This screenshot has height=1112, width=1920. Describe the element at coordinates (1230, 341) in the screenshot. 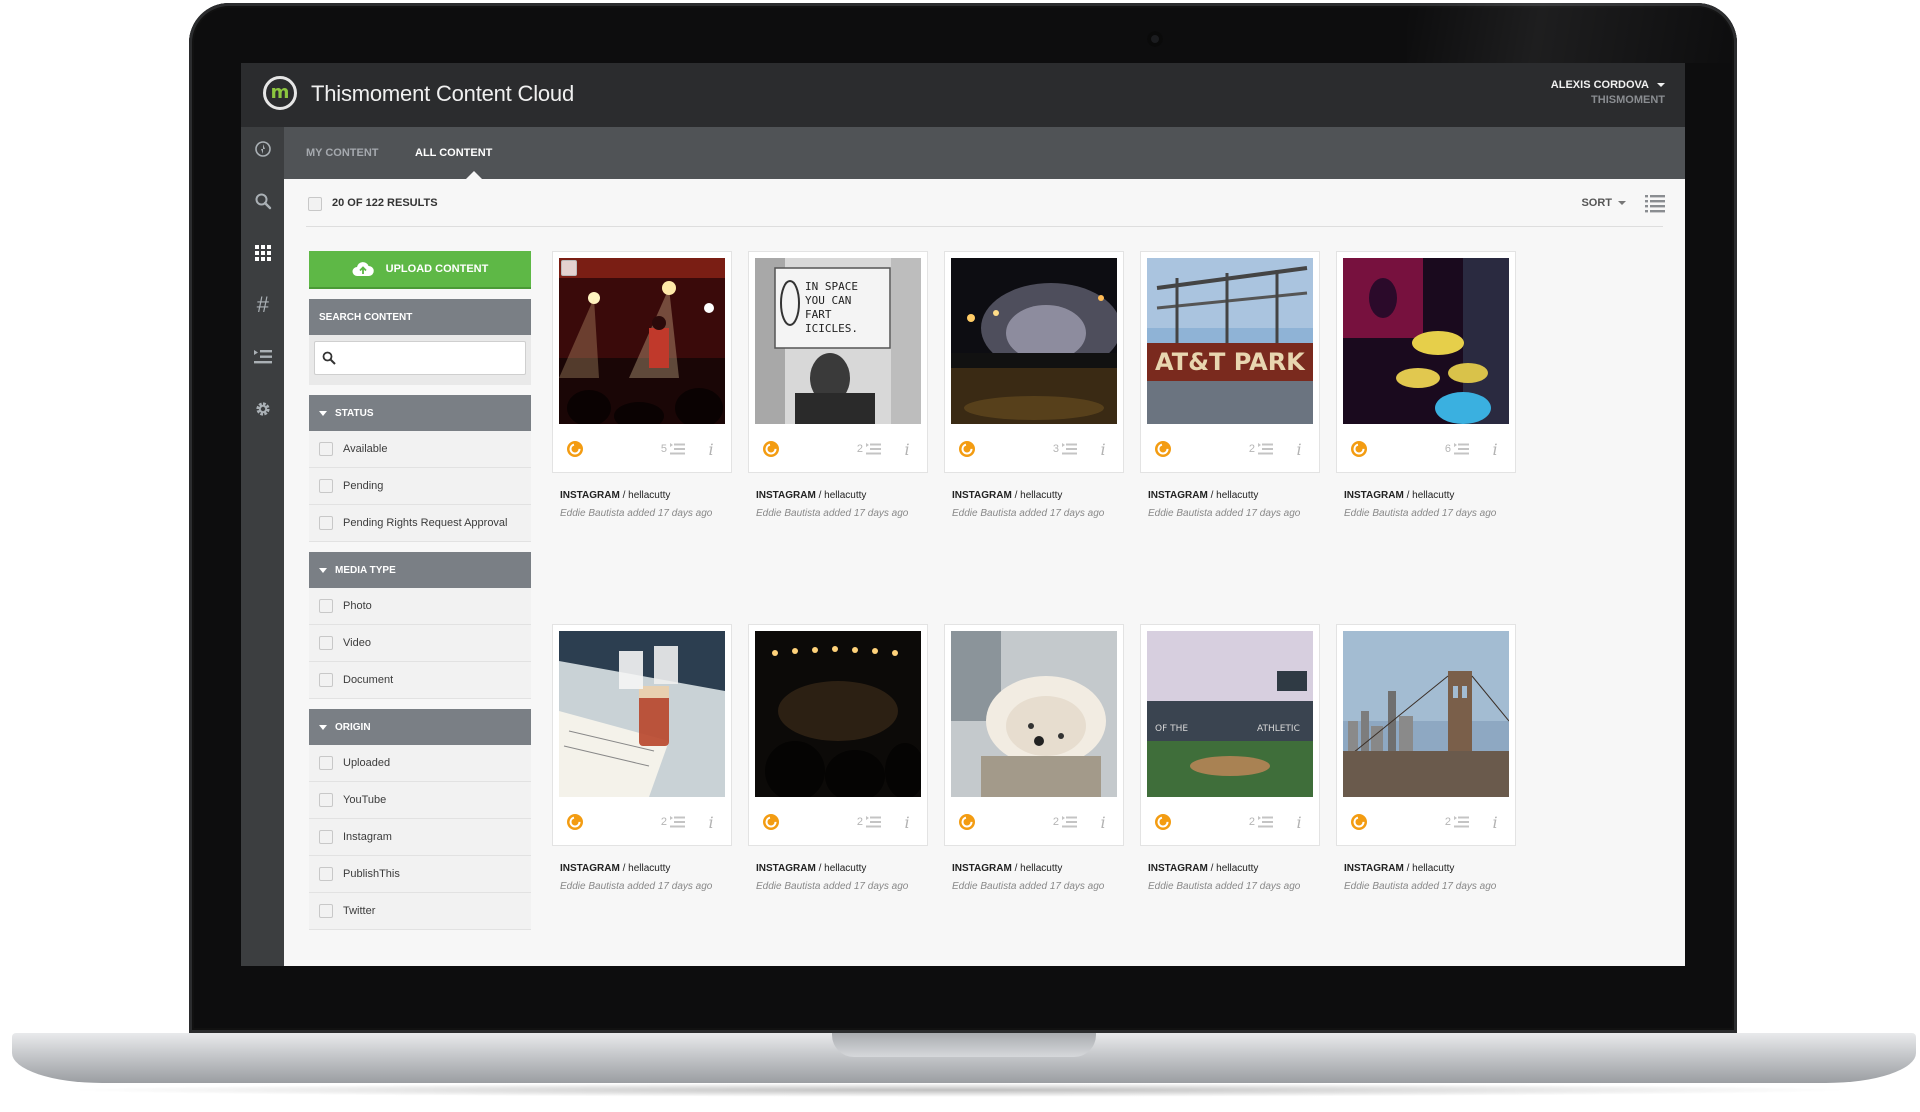

I see `content-thumbnail: AT&T PARK` at that location.